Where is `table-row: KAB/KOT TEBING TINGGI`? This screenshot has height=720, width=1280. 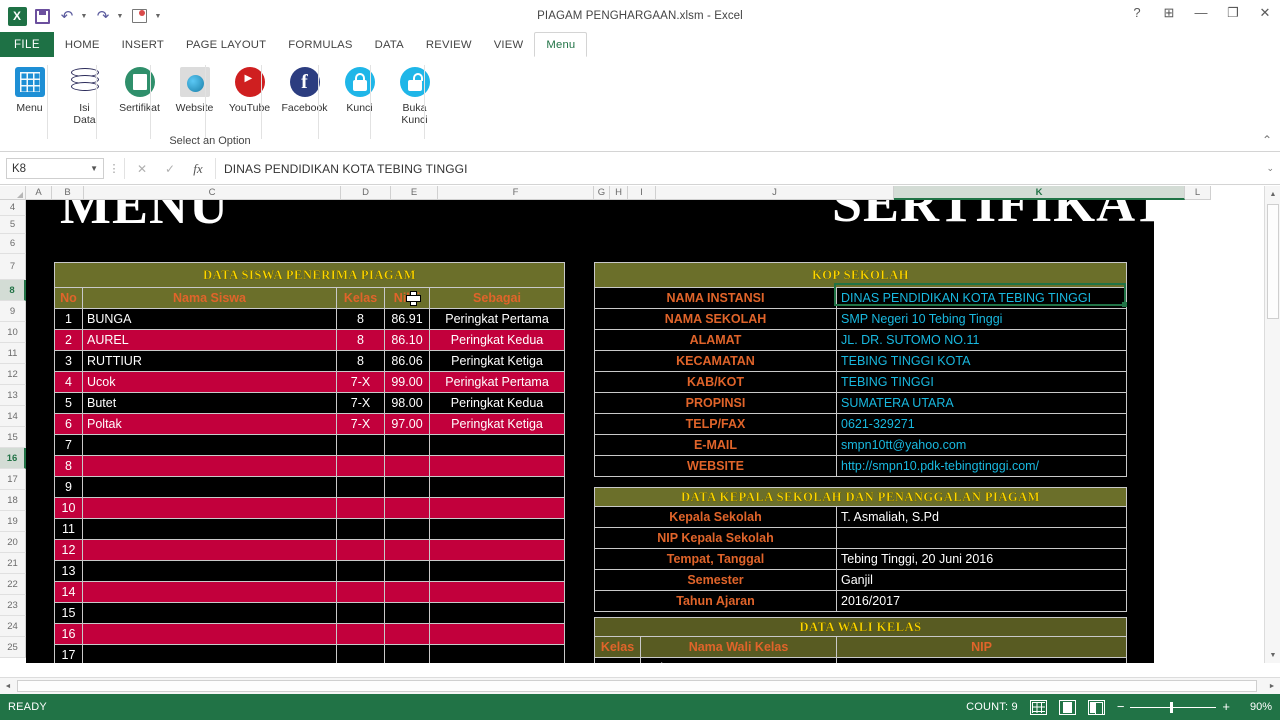 table-row: KAB/KOT TEBING TINGGI is located at coordinates (860, 382).